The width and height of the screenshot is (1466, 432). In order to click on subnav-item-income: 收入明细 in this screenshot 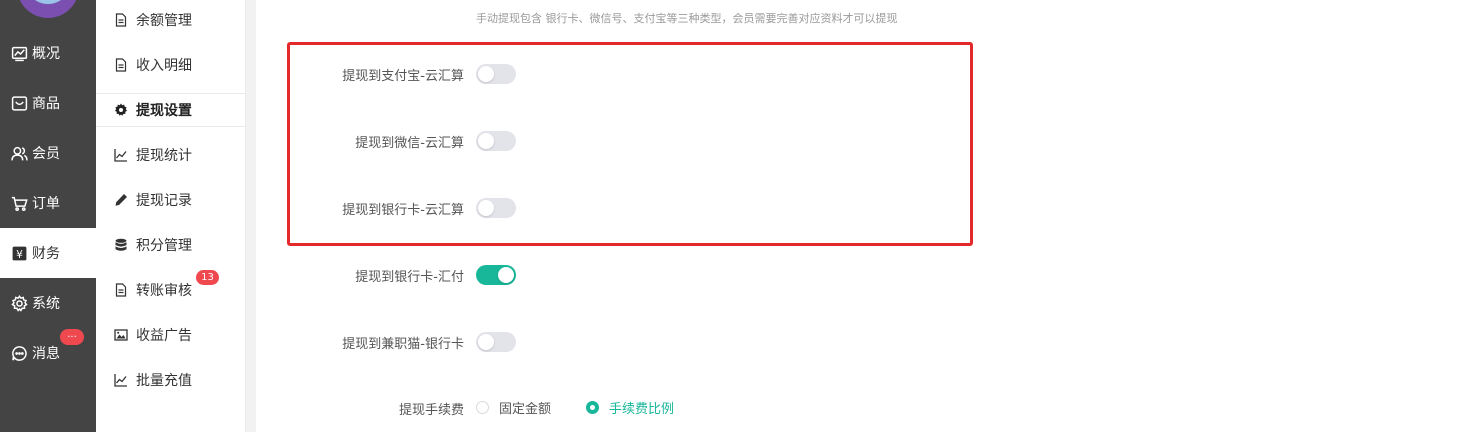, I will do `click(171, 65)`.